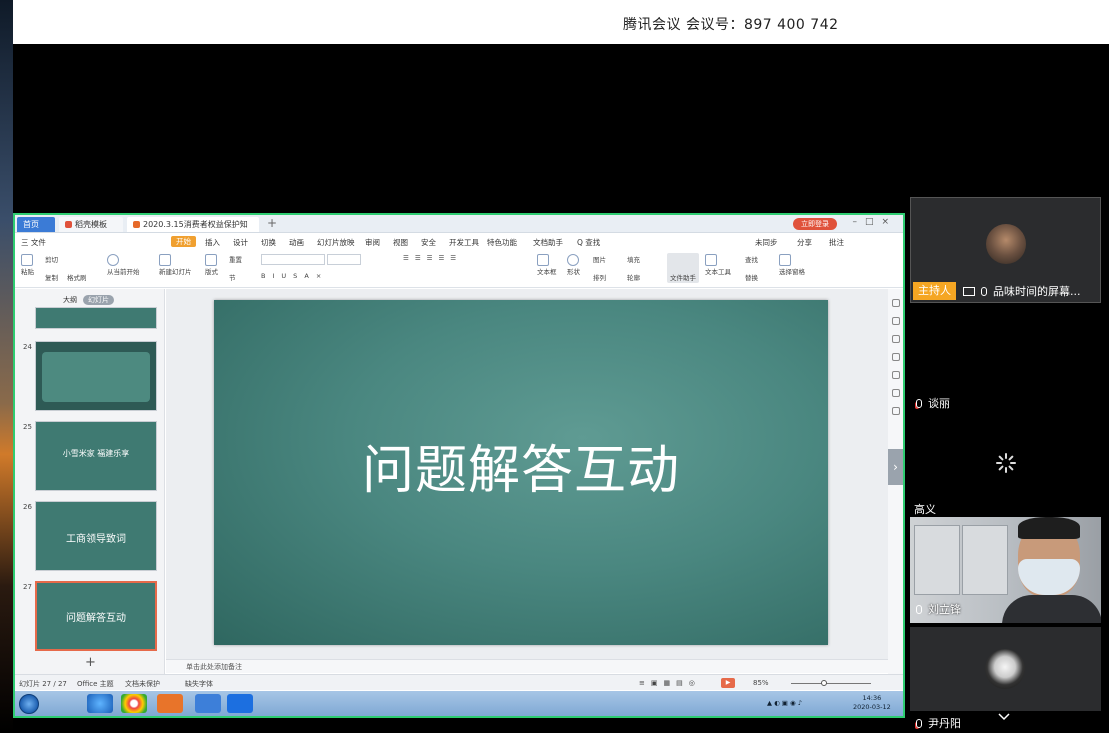 This screenshot has width=1109, height=733. What do you see at coordinates (1004, 717) in the screenshot?
I see `chevron-down-icon` at bounding box center [1004, 717].